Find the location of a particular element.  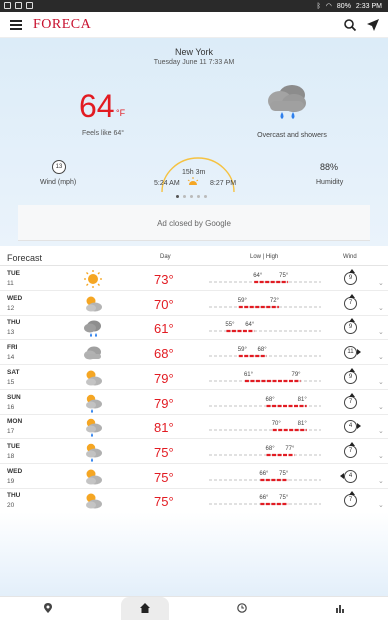

forecast-row: SAT 15 79° 61° 79° 9 ⌄ is located at coordinates (194, 377).